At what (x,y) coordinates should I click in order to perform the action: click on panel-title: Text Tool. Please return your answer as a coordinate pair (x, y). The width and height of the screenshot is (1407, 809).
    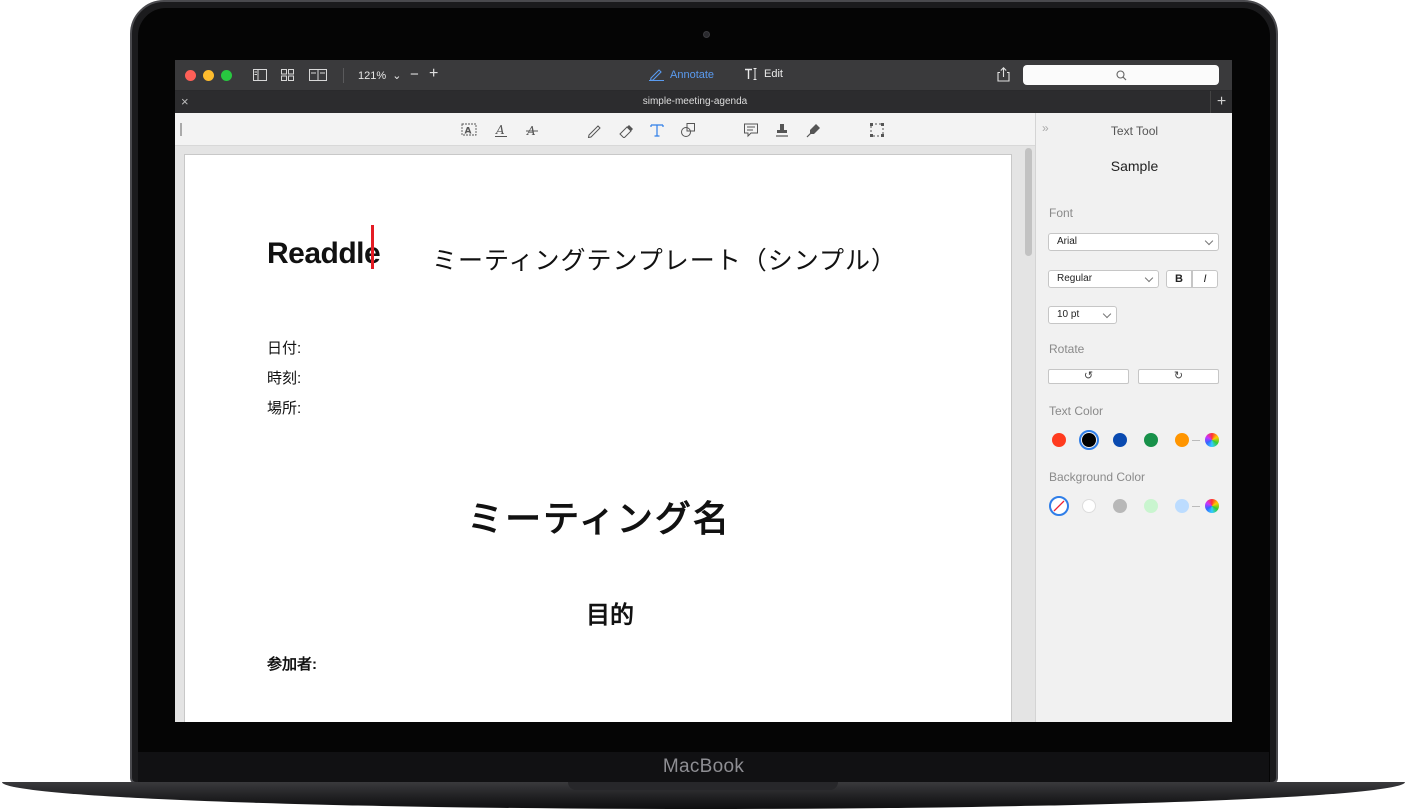
    Looking at the image, I should click on (1134, 131).